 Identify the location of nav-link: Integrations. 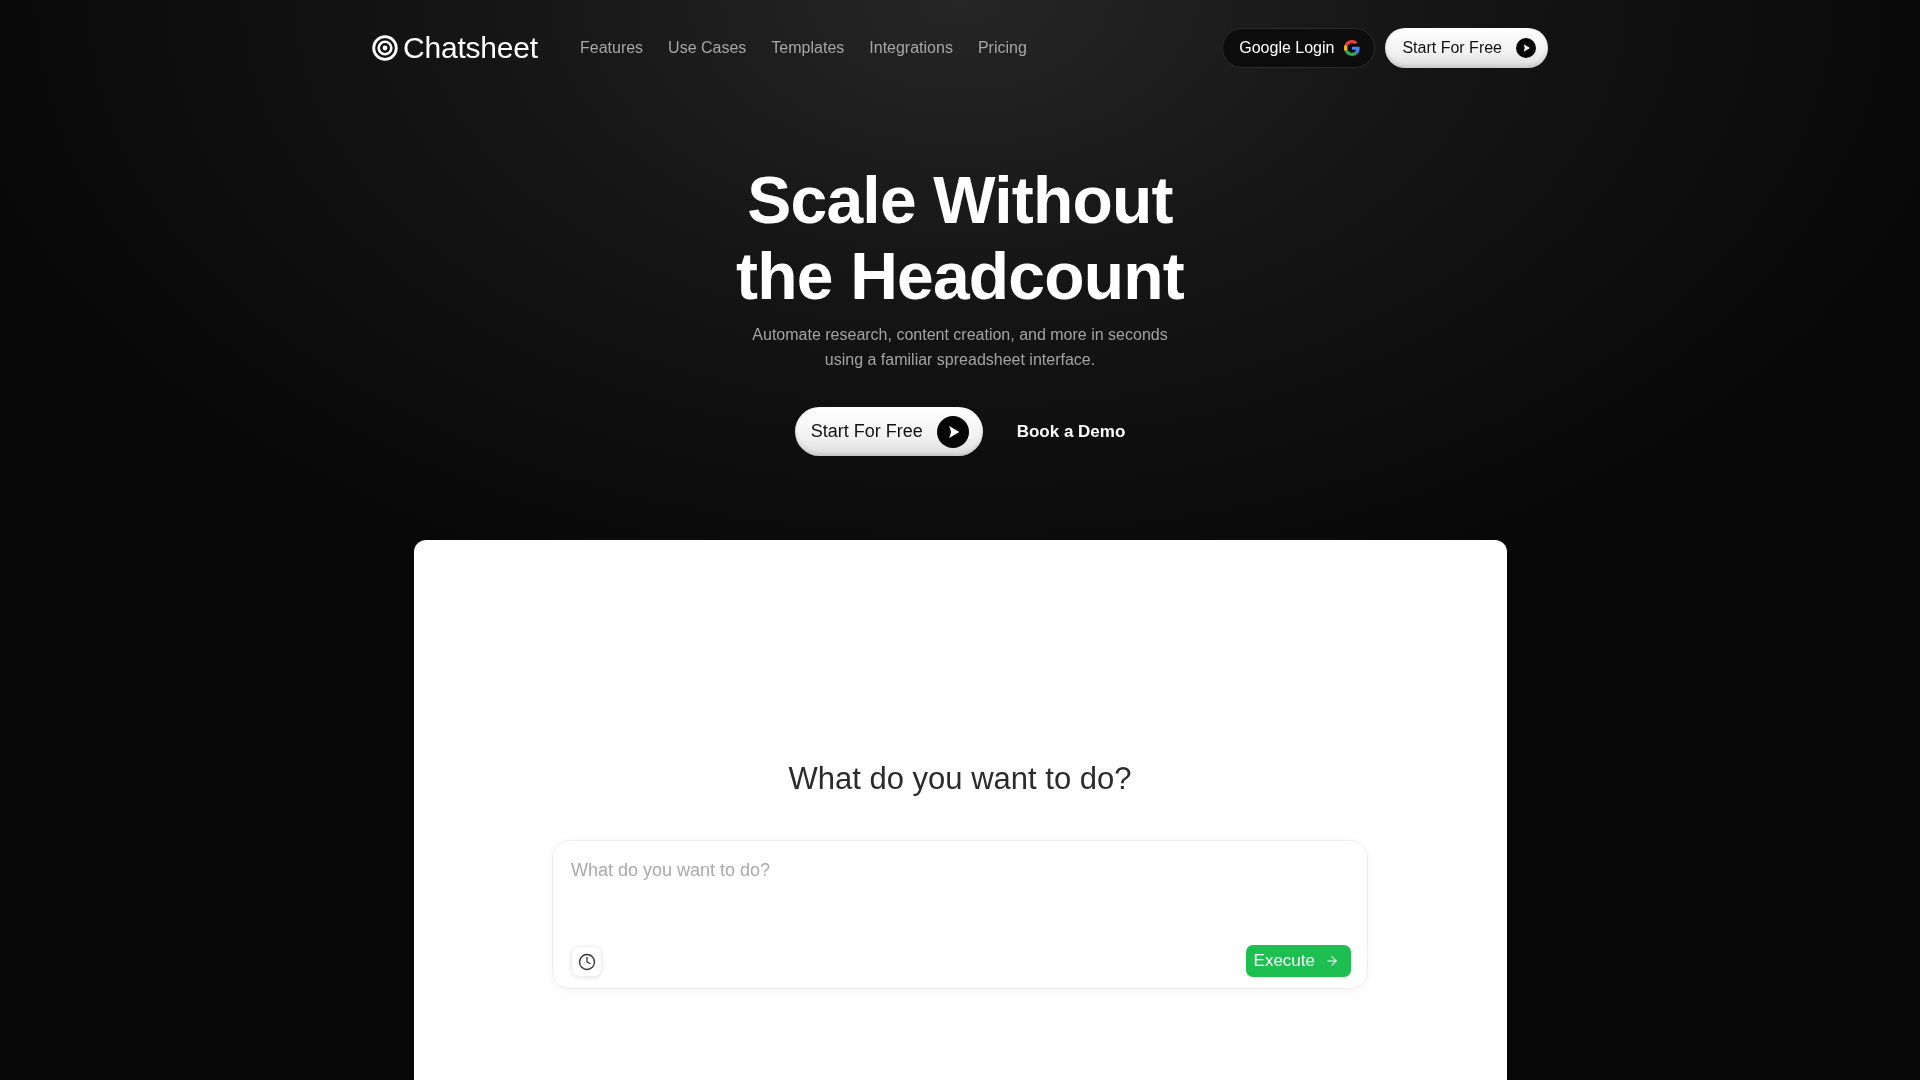
(911, 48).